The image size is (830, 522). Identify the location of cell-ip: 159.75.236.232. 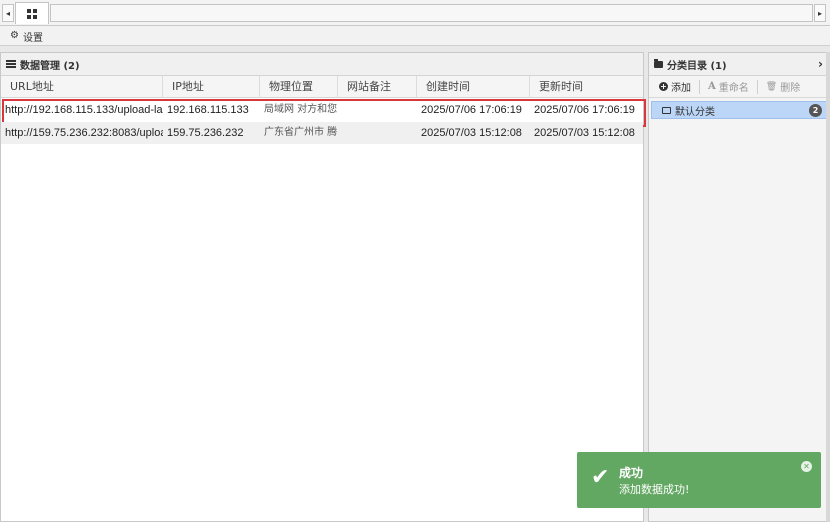
(205, 133).